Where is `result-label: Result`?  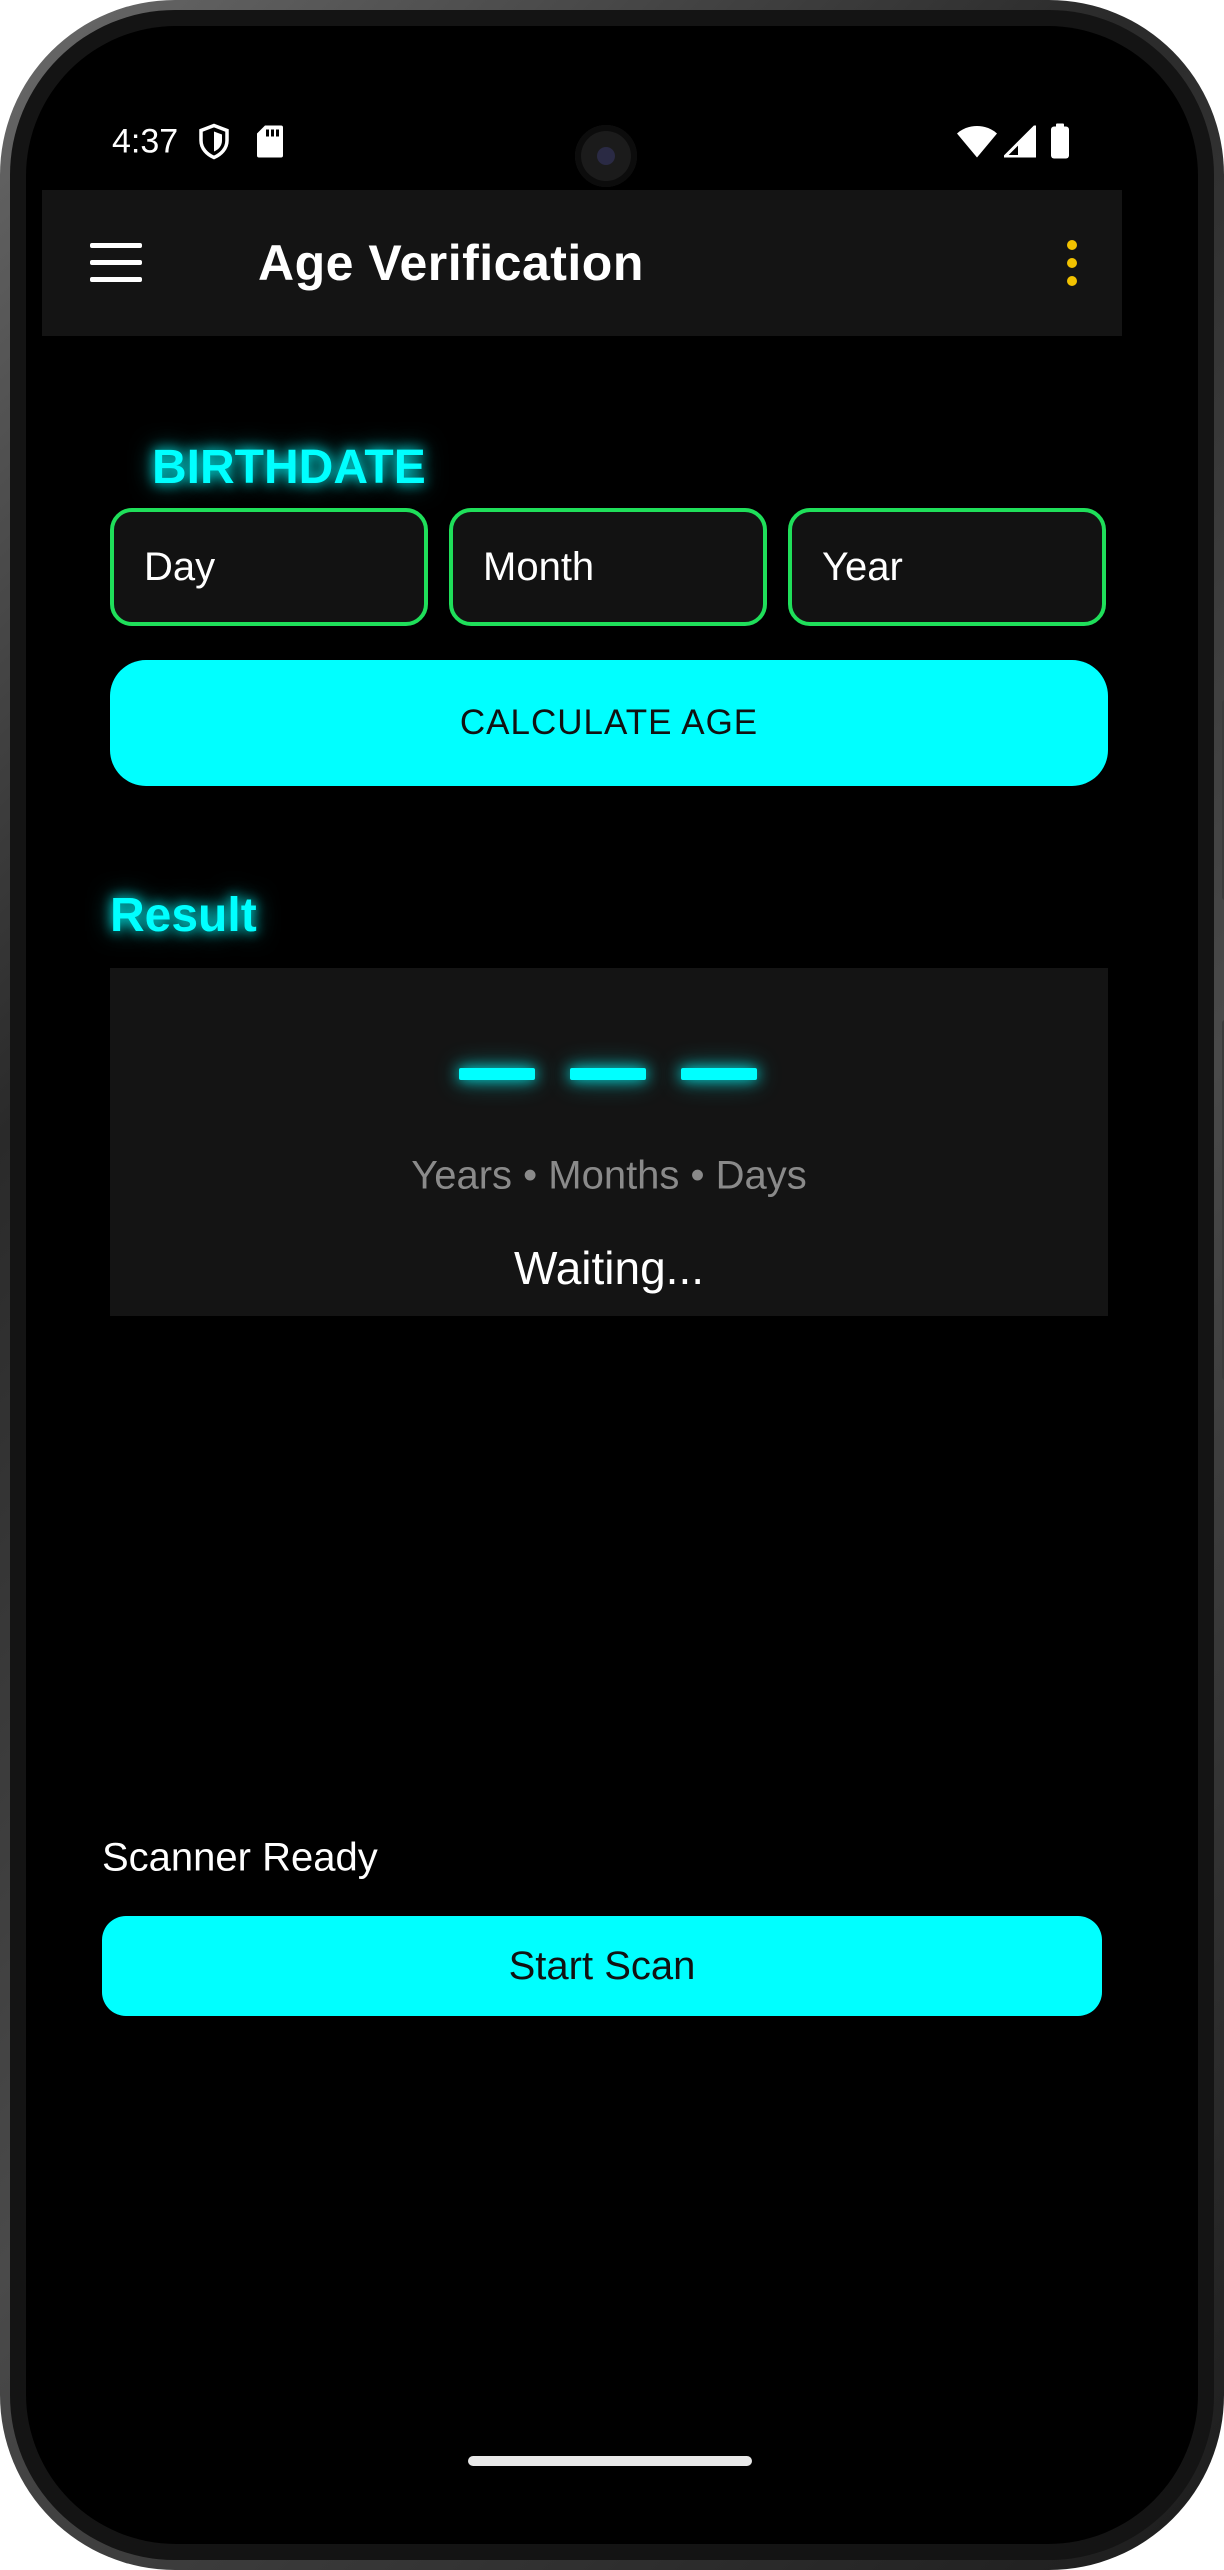 result-label: Result is located at coordinates (183, 915).